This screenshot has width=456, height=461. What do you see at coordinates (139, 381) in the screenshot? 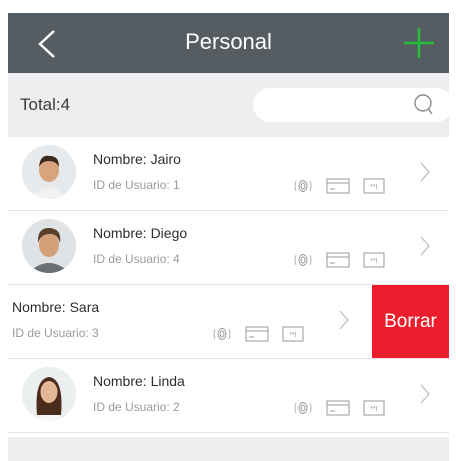
I see `user-name: Nombre: Linda` at bounding box center [139, 381].